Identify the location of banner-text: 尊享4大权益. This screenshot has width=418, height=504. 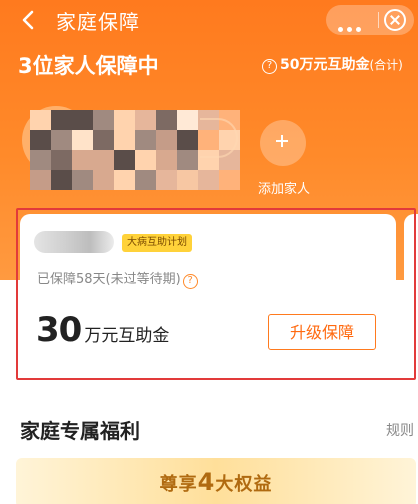
(216, 482).